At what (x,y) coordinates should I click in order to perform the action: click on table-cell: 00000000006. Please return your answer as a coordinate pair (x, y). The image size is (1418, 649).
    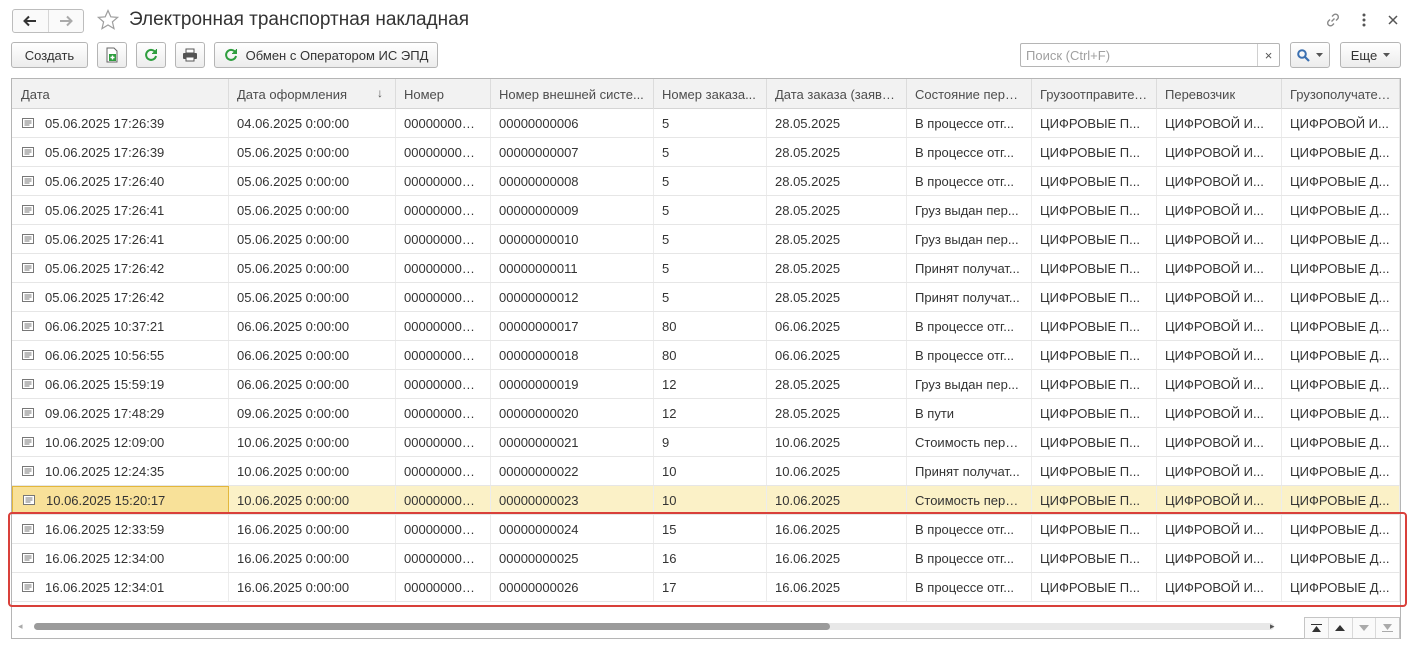
    Looking at the image, I should click on (572, 123).